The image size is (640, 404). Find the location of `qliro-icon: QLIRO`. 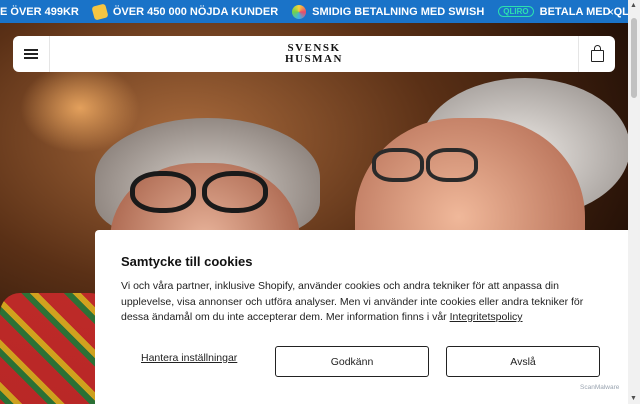

qliro-icon: QLIRO is located at coordinates (516, 11).